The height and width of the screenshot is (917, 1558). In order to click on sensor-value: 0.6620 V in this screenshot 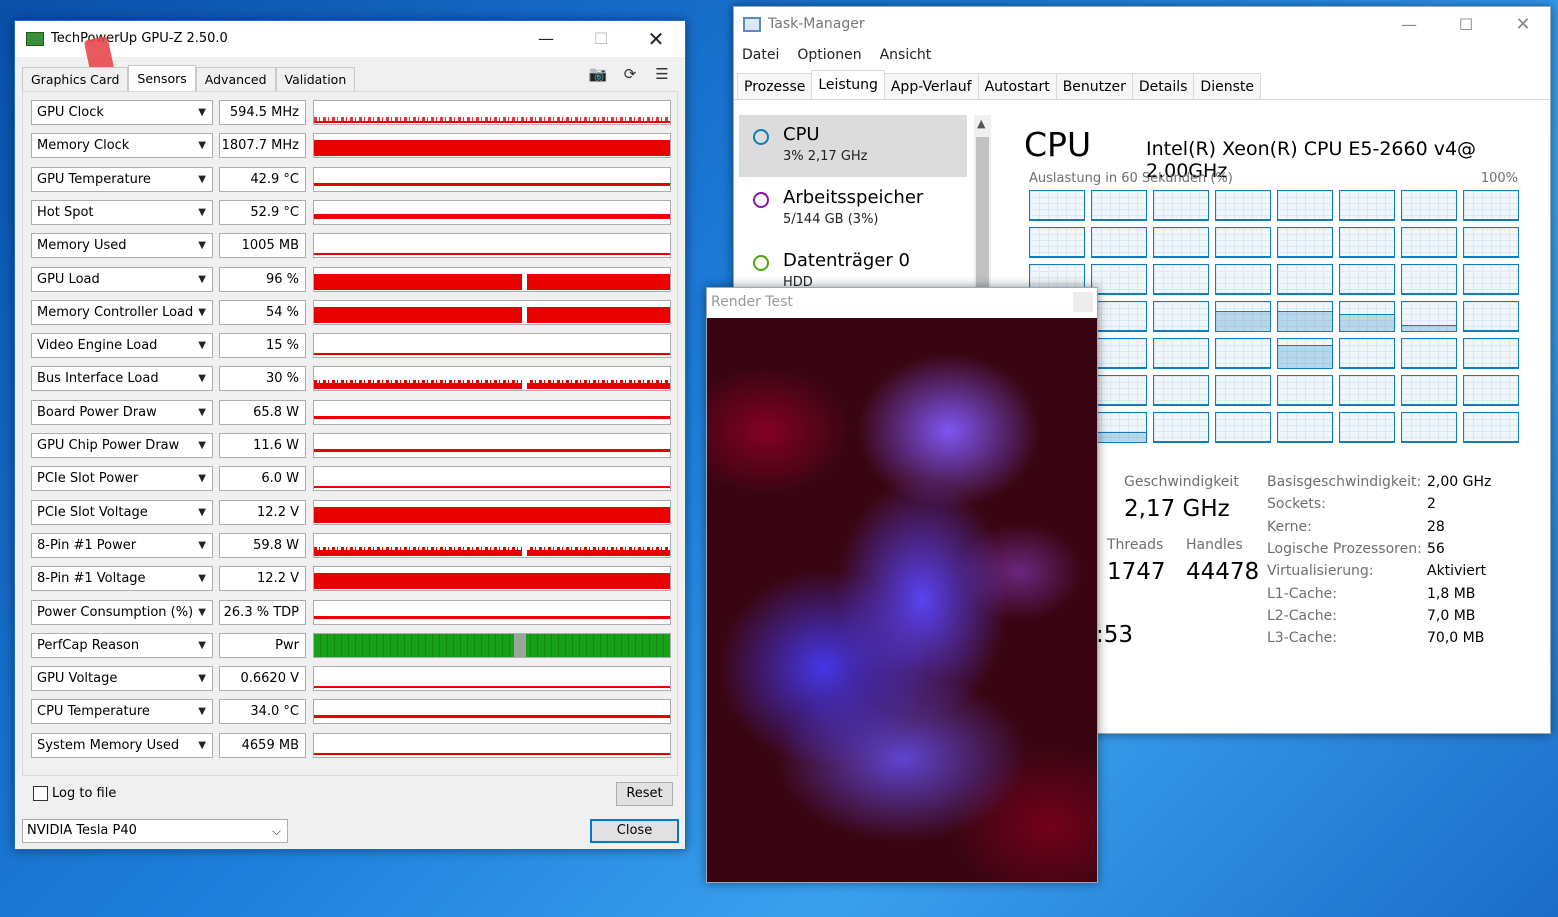, I will do `click(262, 679)`.